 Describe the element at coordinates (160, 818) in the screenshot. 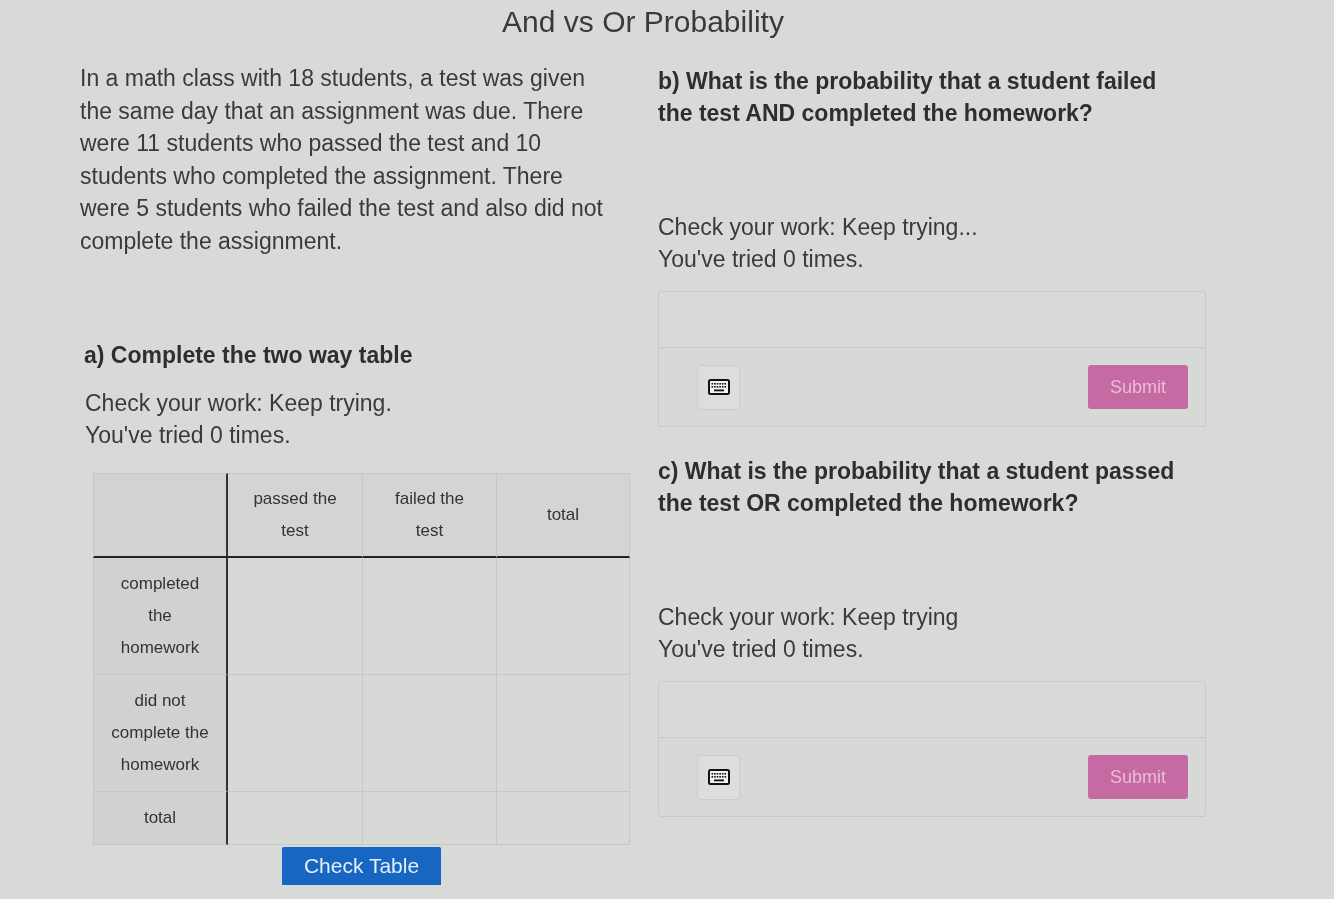

I see `row-header: total` at that location.